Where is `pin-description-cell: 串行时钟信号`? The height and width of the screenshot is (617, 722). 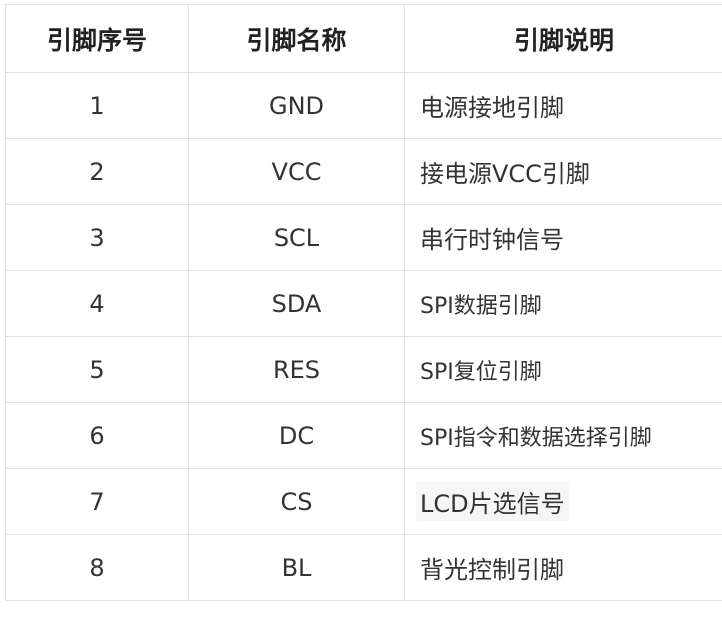 pin-description-cell: 串行时钟信号 is located at coordinates (563, 237).